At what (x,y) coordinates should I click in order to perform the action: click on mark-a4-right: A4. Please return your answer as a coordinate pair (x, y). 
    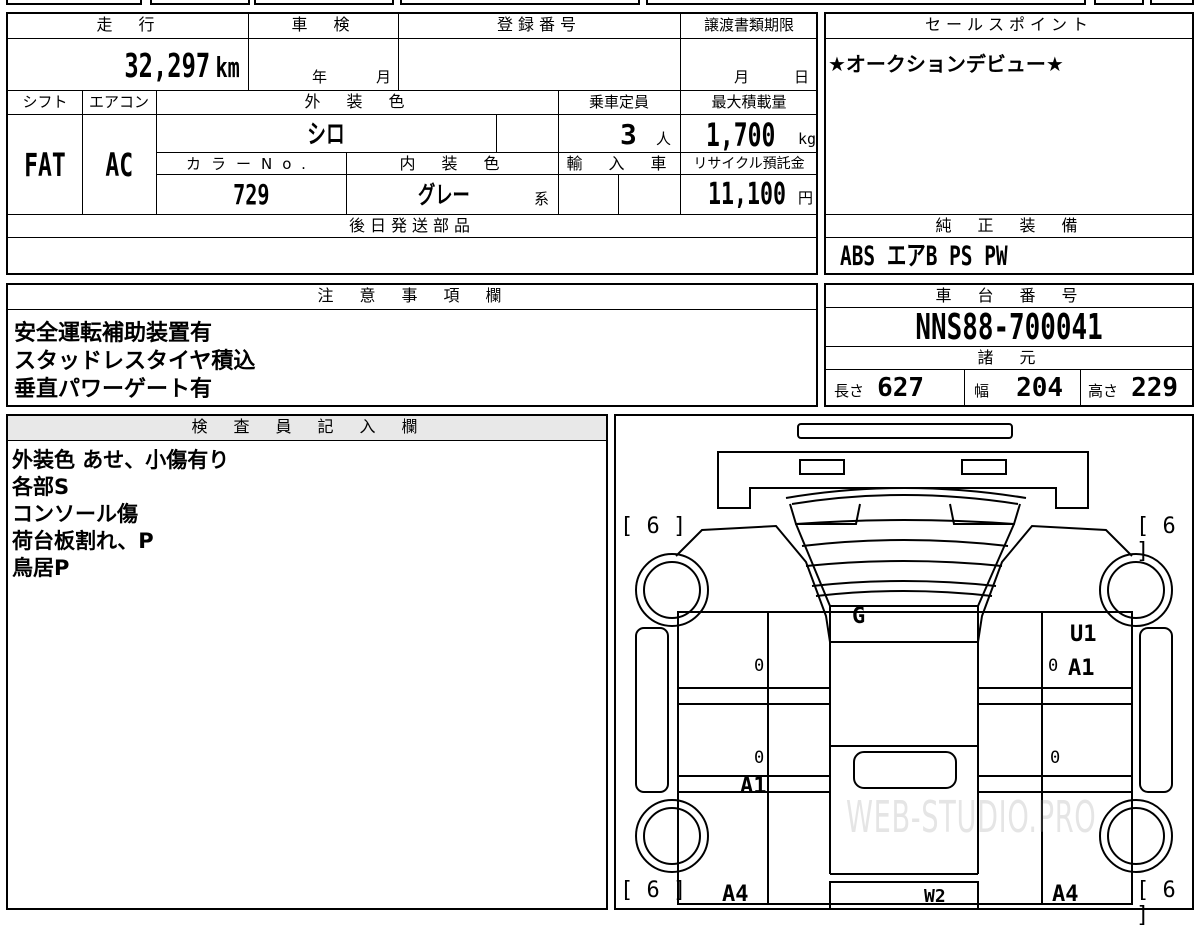
    Looking at the image, I should click on (1065, 894).